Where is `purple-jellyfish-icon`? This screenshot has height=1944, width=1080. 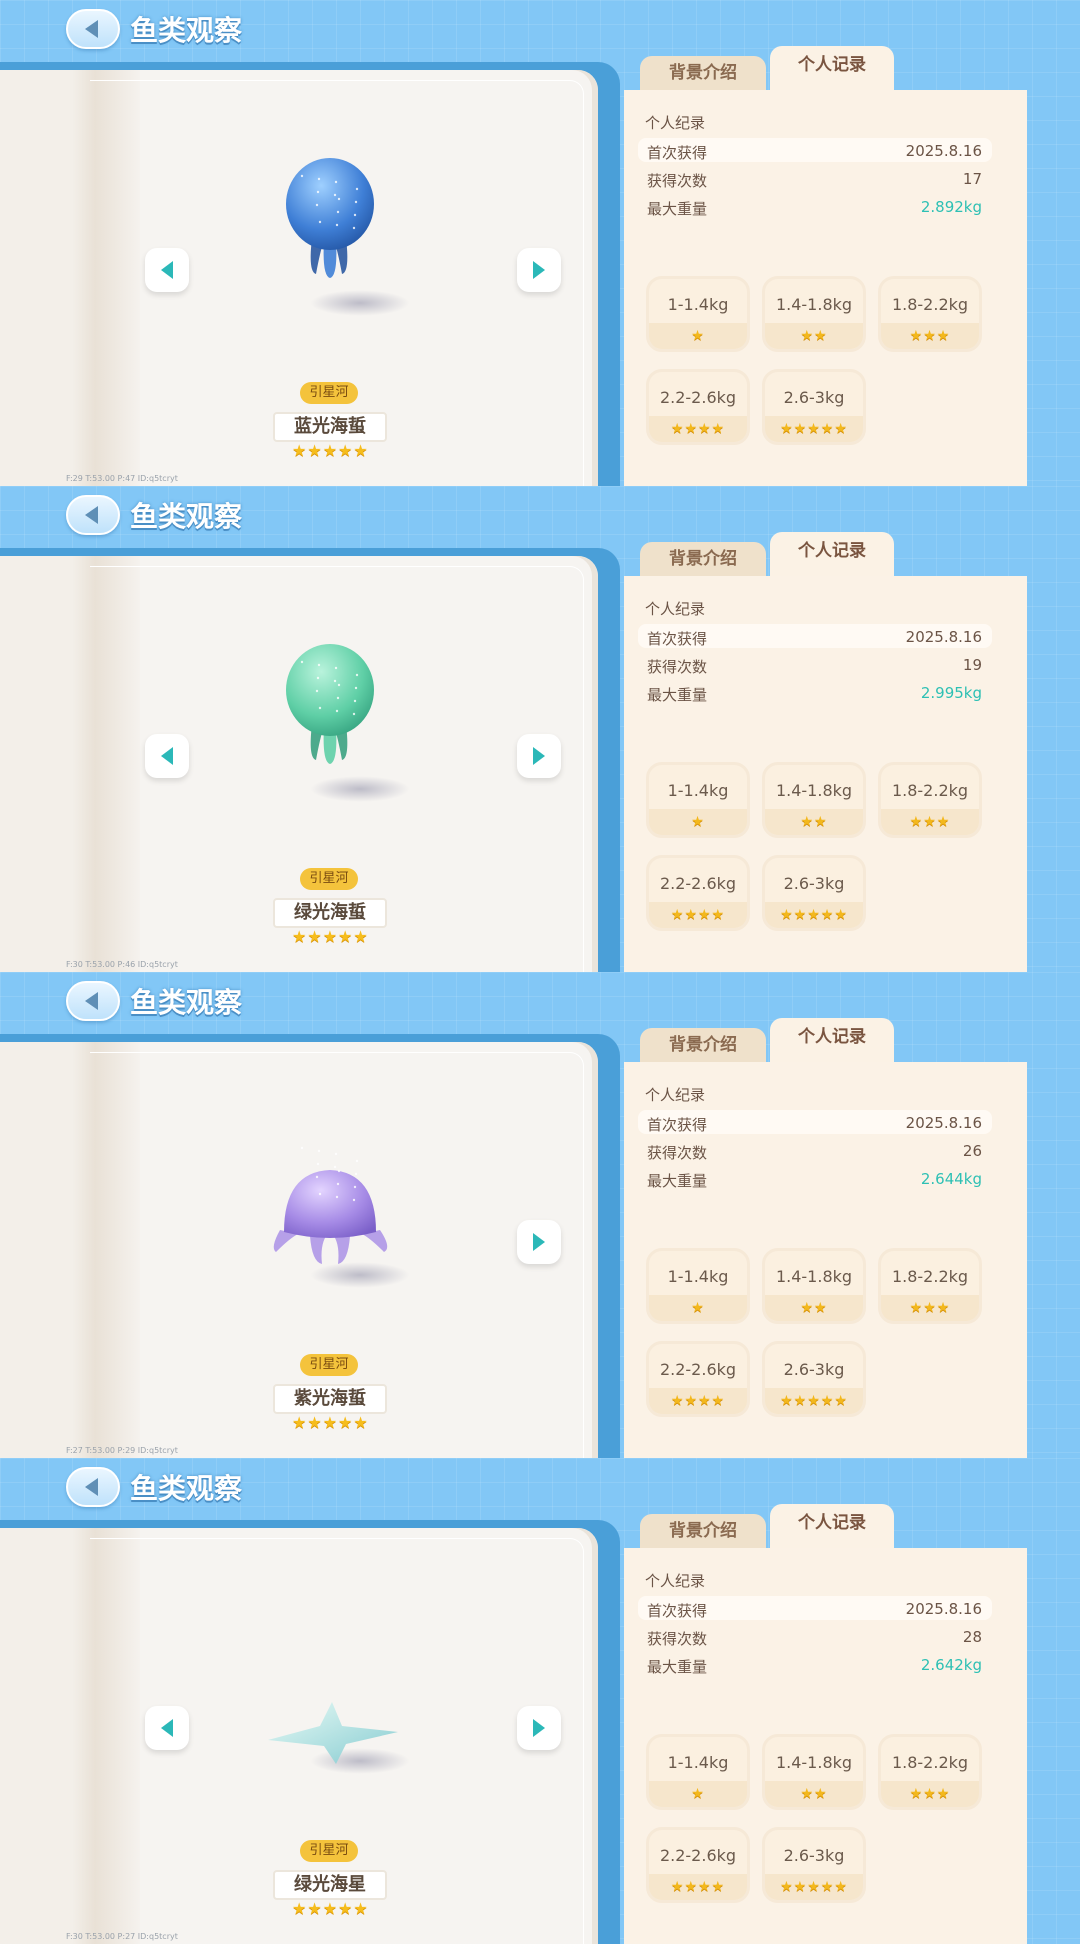 purple-jellyfish-icon is located at coordinates (330, 1205).